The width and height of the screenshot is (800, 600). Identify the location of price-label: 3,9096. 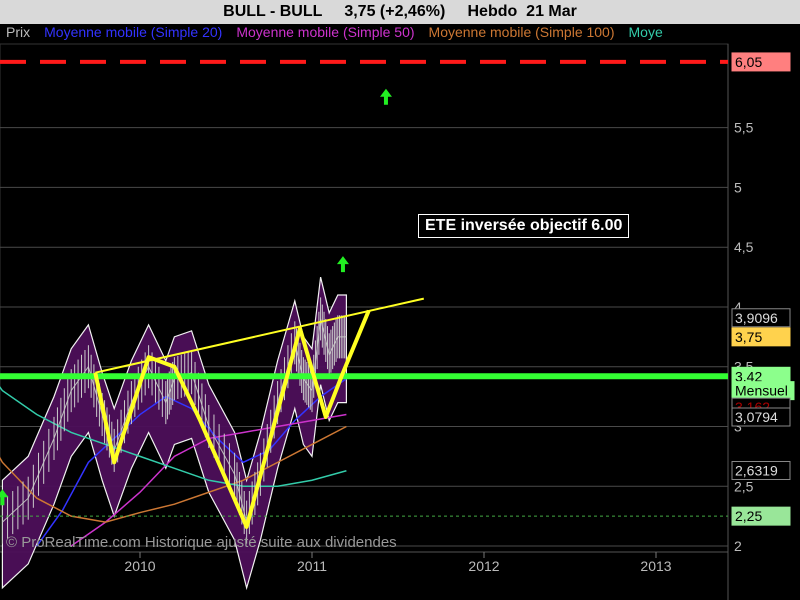
(756, 318).